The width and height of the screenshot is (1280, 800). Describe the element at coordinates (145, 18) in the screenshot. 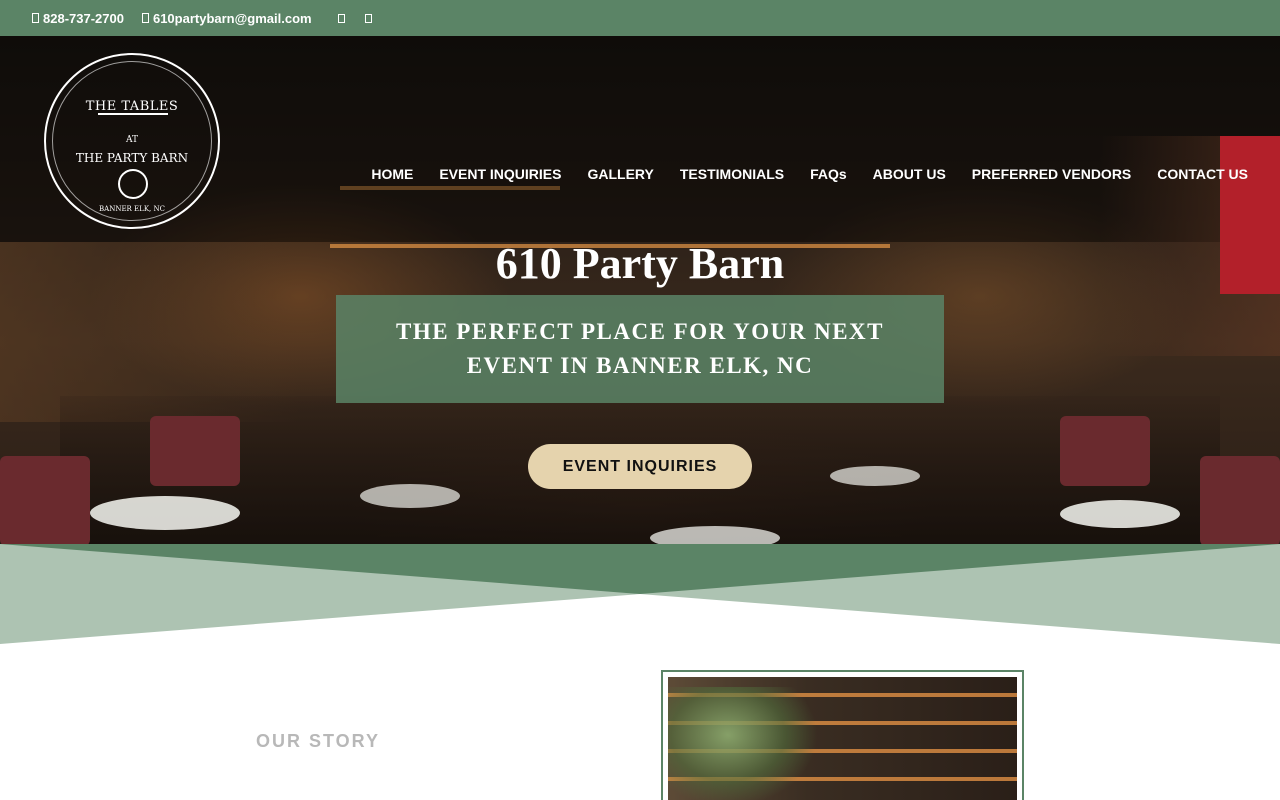

I see `envelope-icon` at that location.